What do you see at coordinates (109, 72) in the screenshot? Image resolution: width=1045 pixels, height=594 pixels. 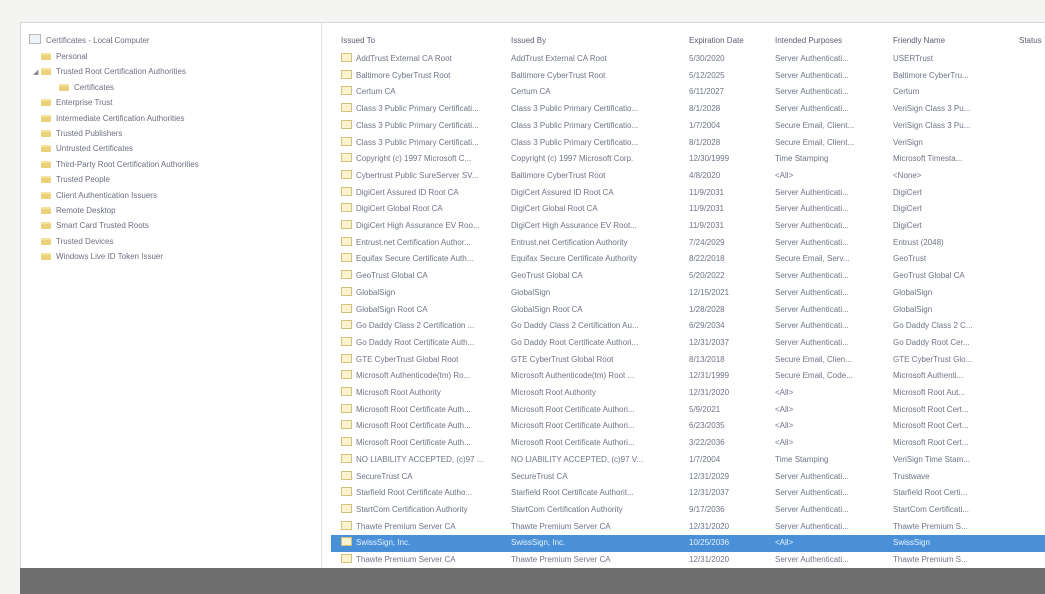 I see `tree-item: ◢ Trusted Root Certification Authorities` at bounding box center [109, 72].